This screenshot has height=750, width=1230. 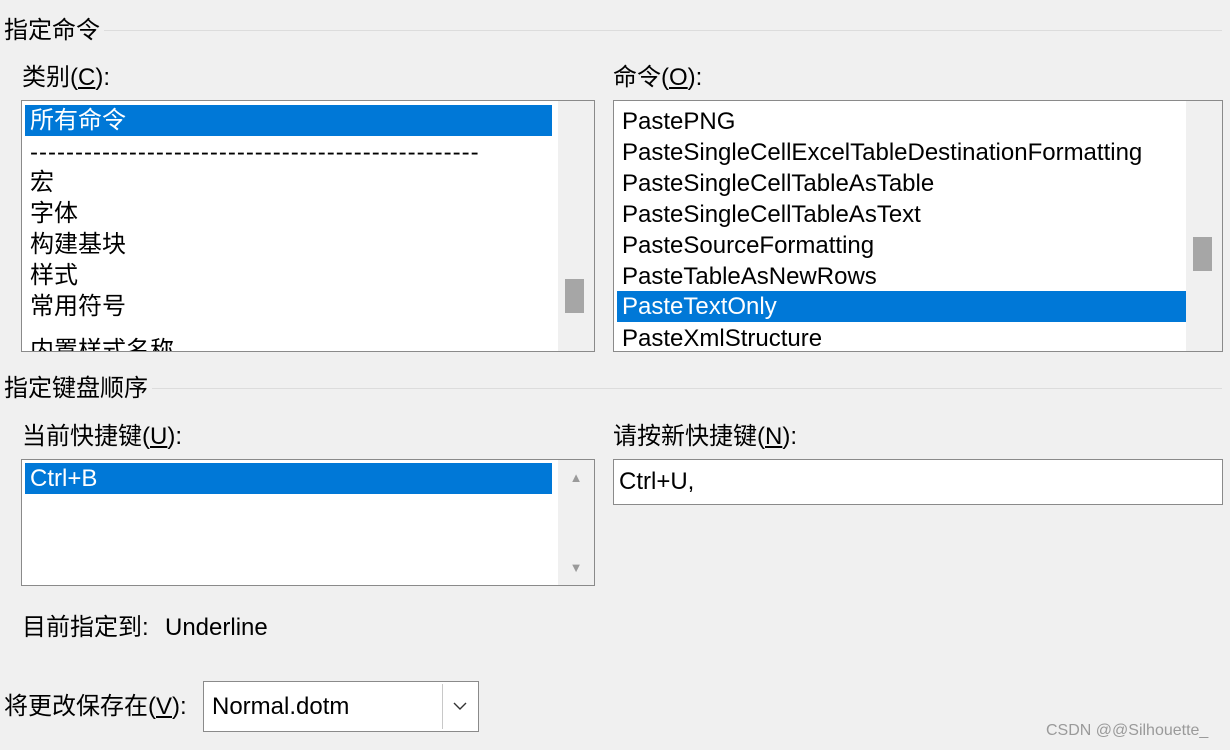 I want to click on category-item: 所有命令, so click(x=288, y=120).